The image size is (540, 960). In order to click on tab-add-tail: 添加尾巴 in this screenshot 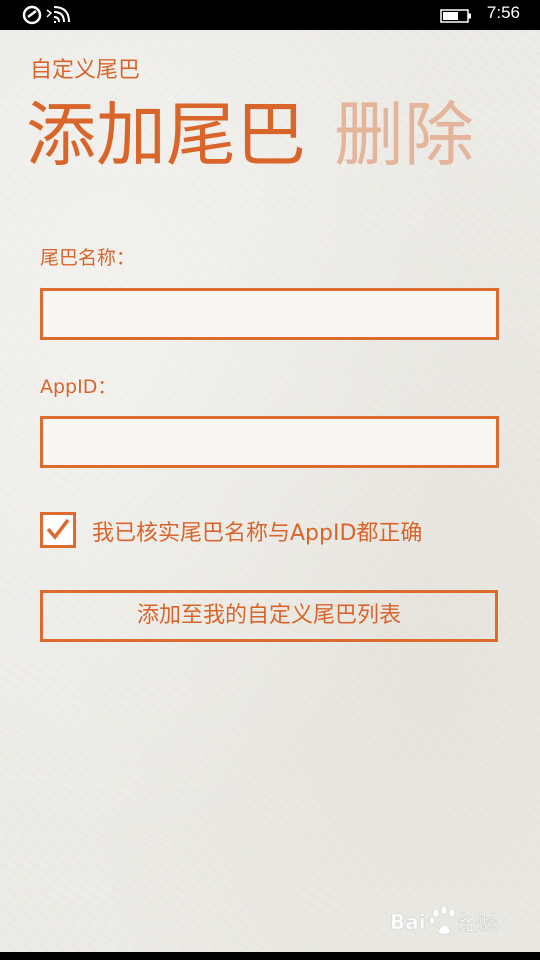, I will do `click(166, 135)`.